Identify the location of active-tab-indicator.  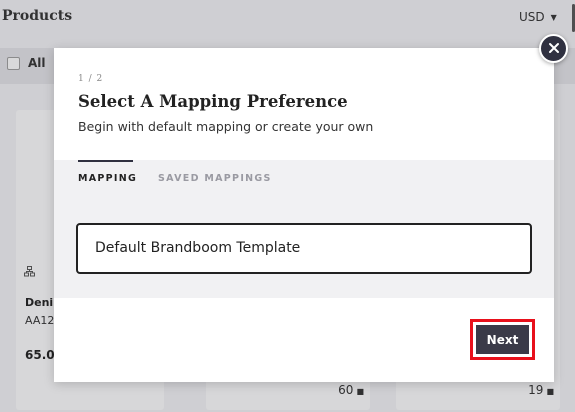
(105, 161).